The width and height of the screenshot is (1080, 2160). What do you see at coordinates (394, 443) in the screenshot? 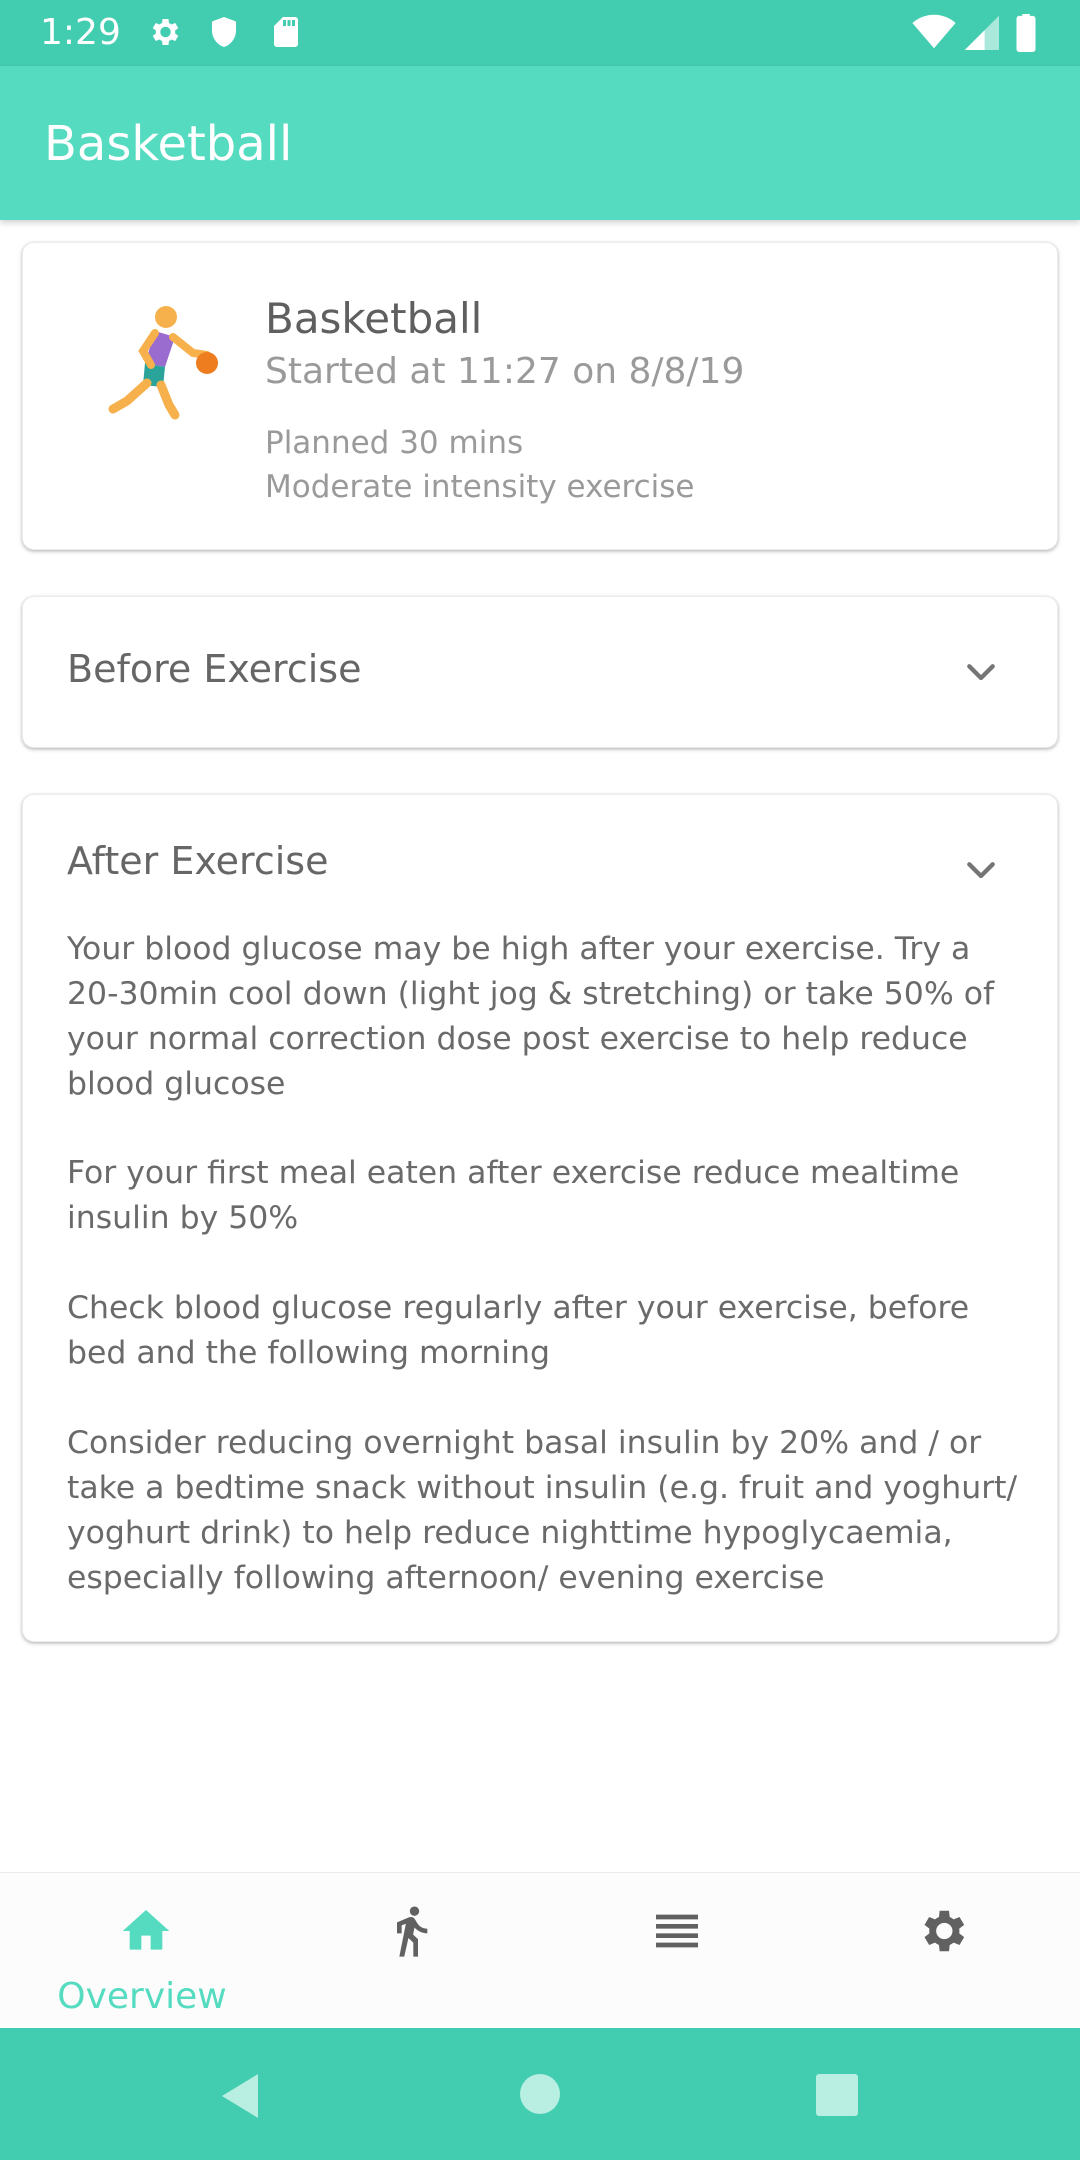
I see `activity-planned-duration: Planned 30 mins` at bounding box center [394, 443].